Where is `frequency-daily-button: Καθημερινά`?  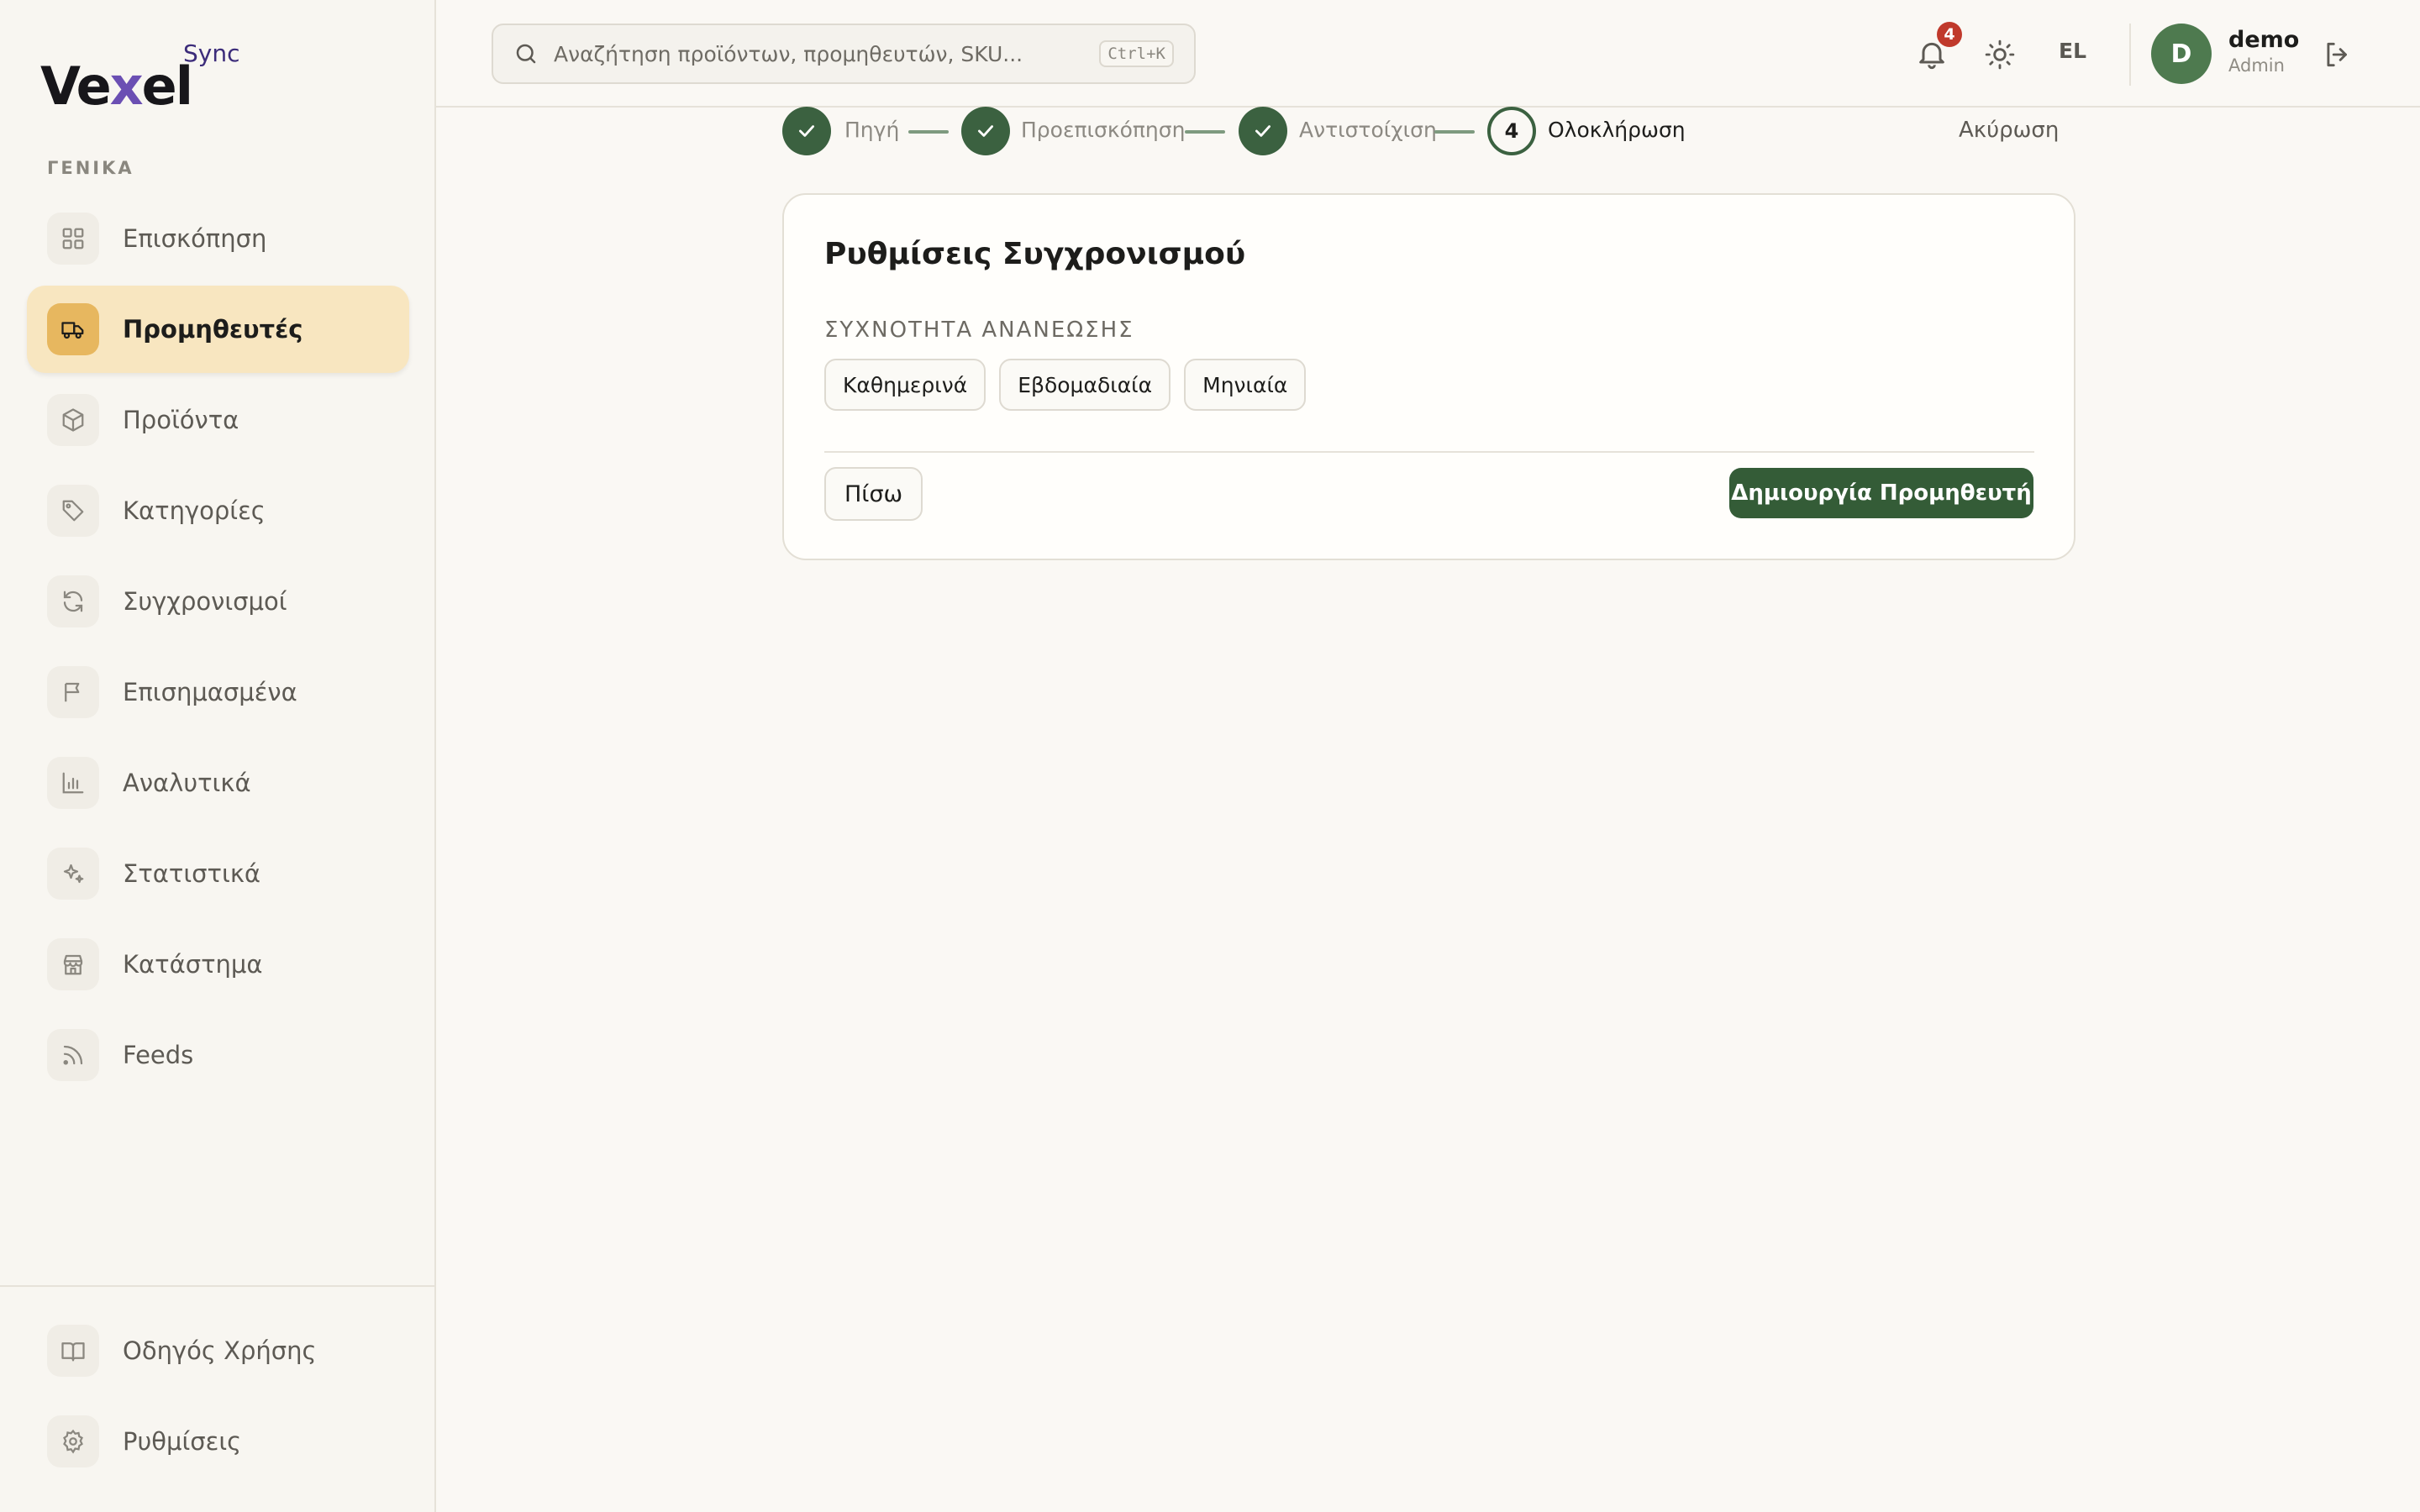
frequency-daily-button: Καθημερινά is located at coordinates (905, 385).